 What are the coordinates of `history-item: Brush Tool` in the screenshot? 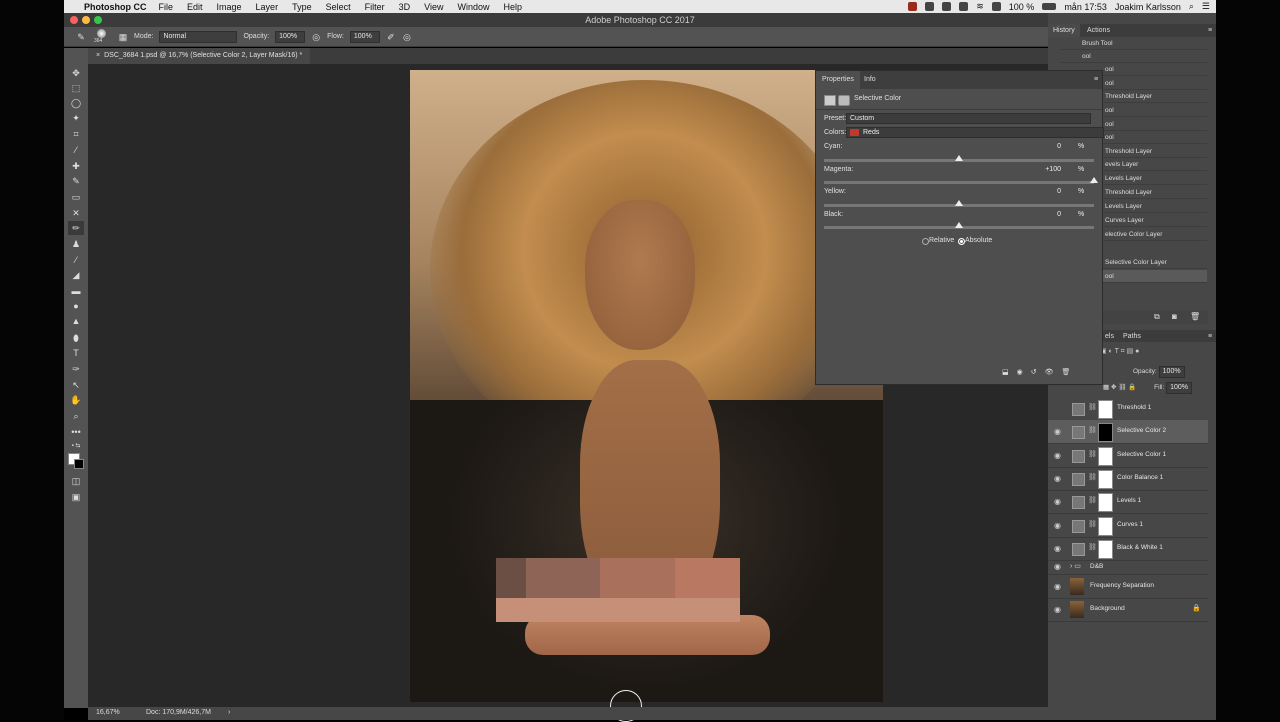 It's located at (1133, 43).